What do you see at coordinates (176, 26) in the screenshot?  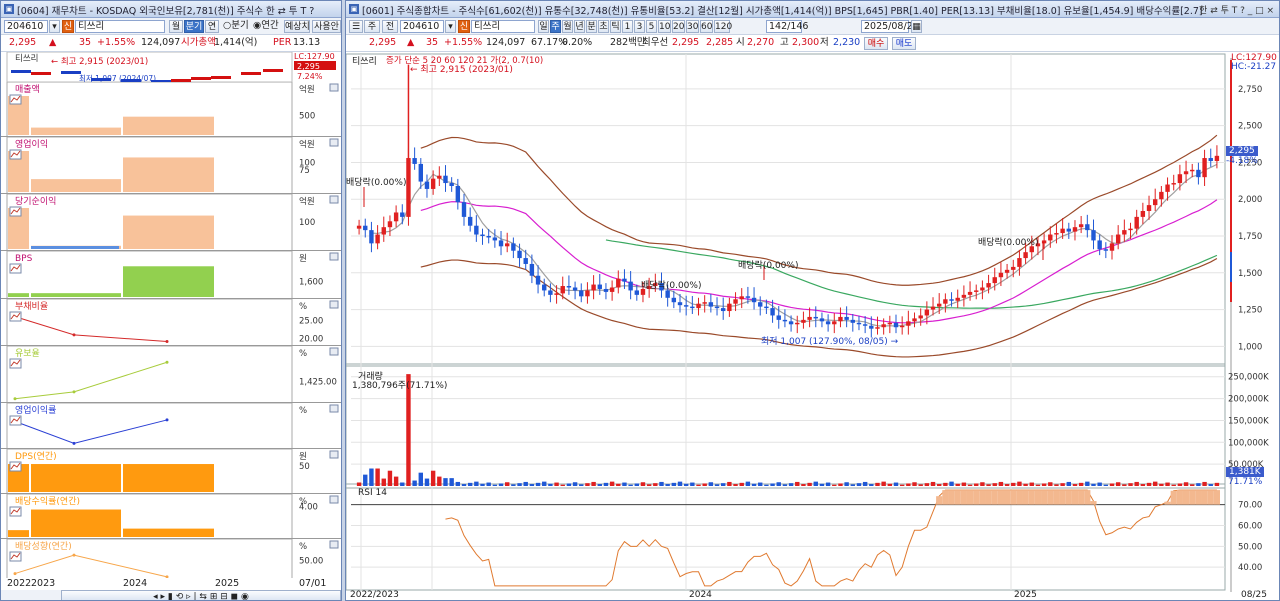 I see `weekly-button: 월` at bounding box center [176, 26].